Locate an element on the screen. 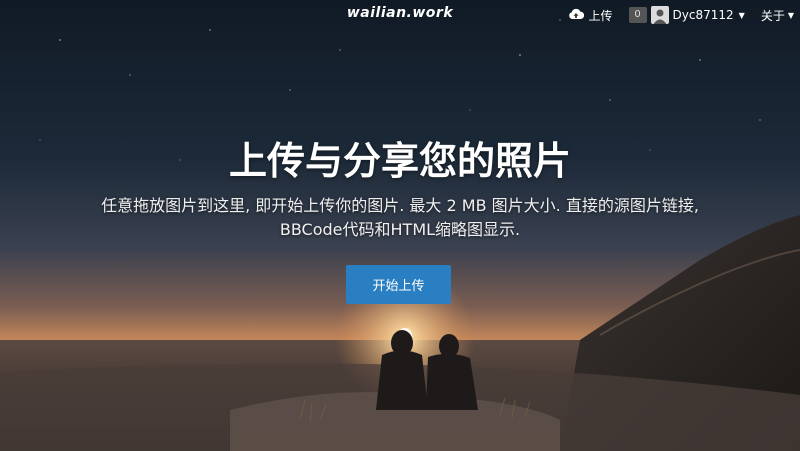 The image size is (800, 451). top-navbar: wailian.work 上传 0 Dyc87112 ▼ 关于 ▼ is located at coordinates (400, 16).